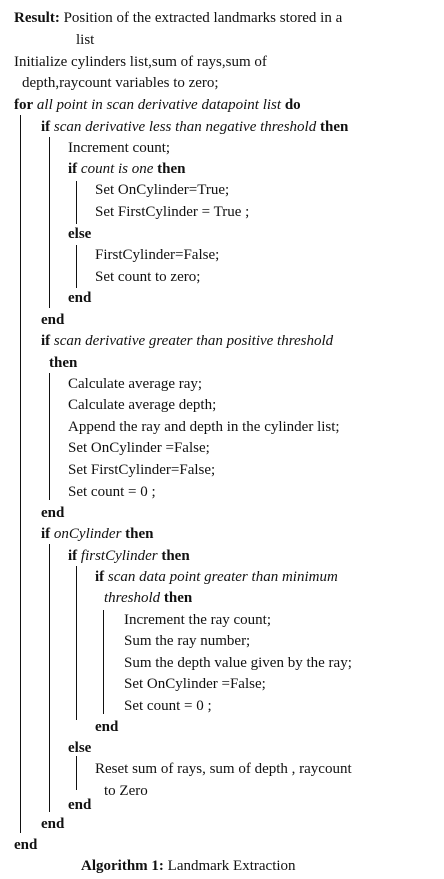 The image size is (444, 879). What do you see at coordinates (49, 222) in the screenshot?
I see `if1-block-bar` at bounding box center [49, 222].